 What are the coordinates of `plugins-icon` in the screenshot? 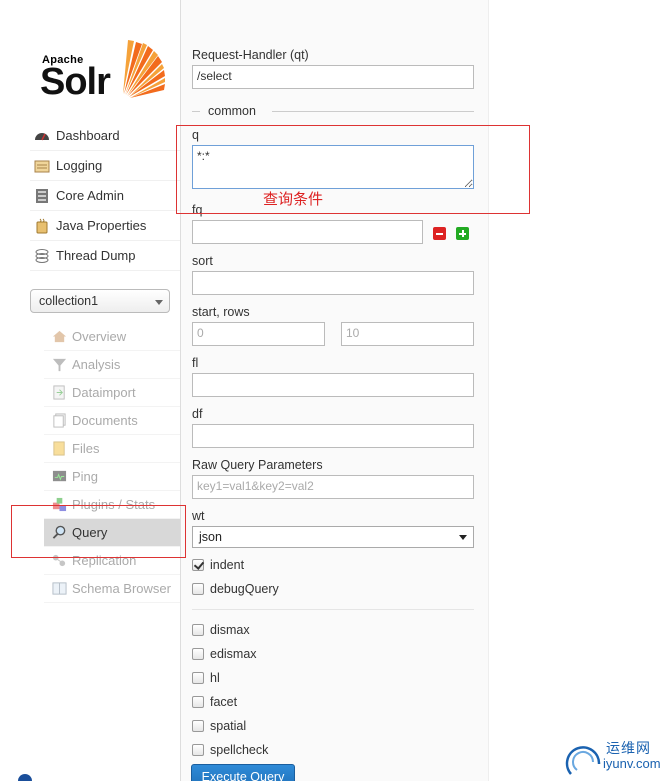 It's located at (59, 504).